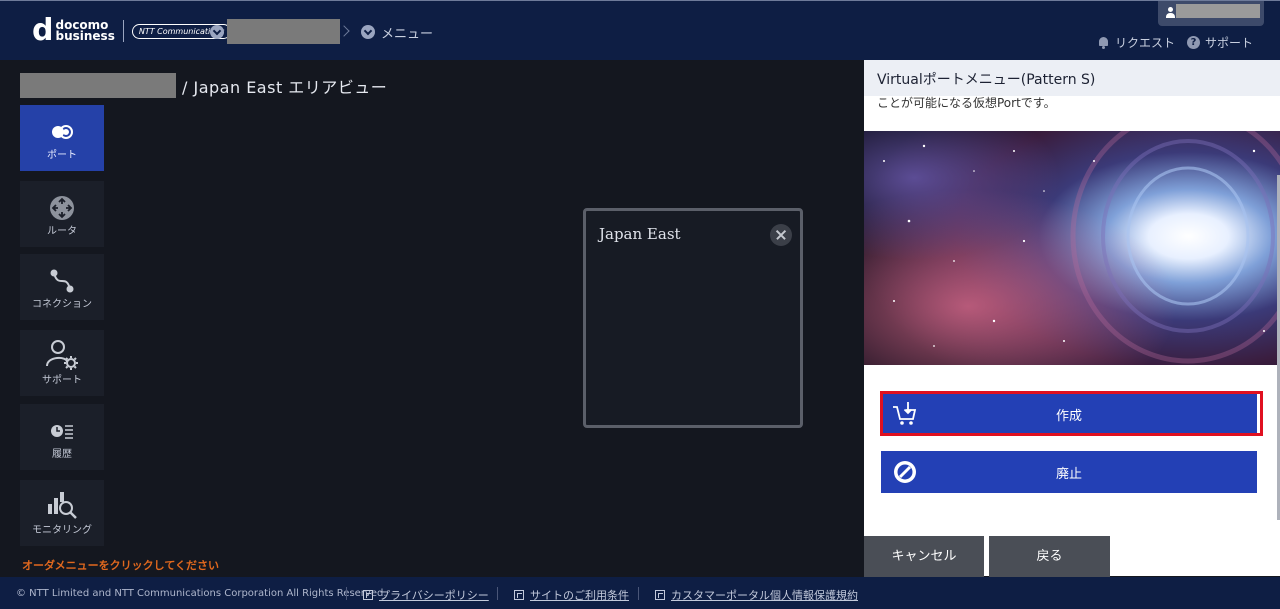 The image size is (1280, 609). I want to click on sidebar-item-port: ポート, so click(62, 138).